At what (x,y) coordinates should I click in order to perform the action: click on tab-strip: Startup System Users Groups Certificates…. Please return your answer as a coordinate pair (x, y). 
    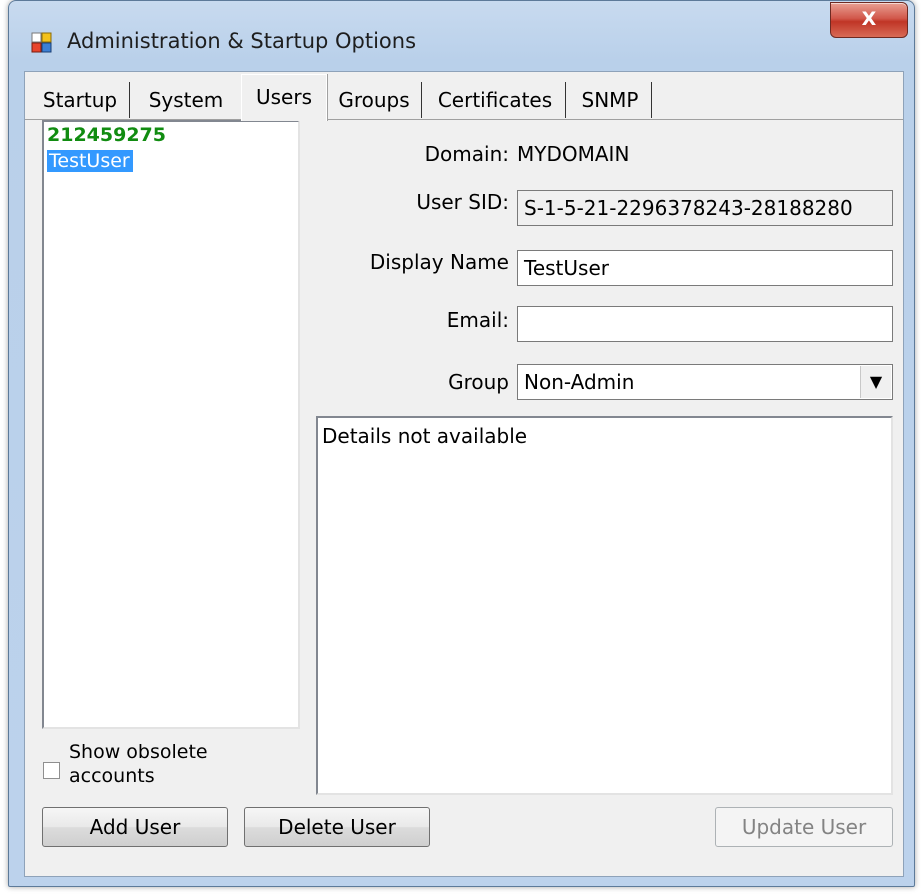
    Looking at the image, I should click on (464, 96).